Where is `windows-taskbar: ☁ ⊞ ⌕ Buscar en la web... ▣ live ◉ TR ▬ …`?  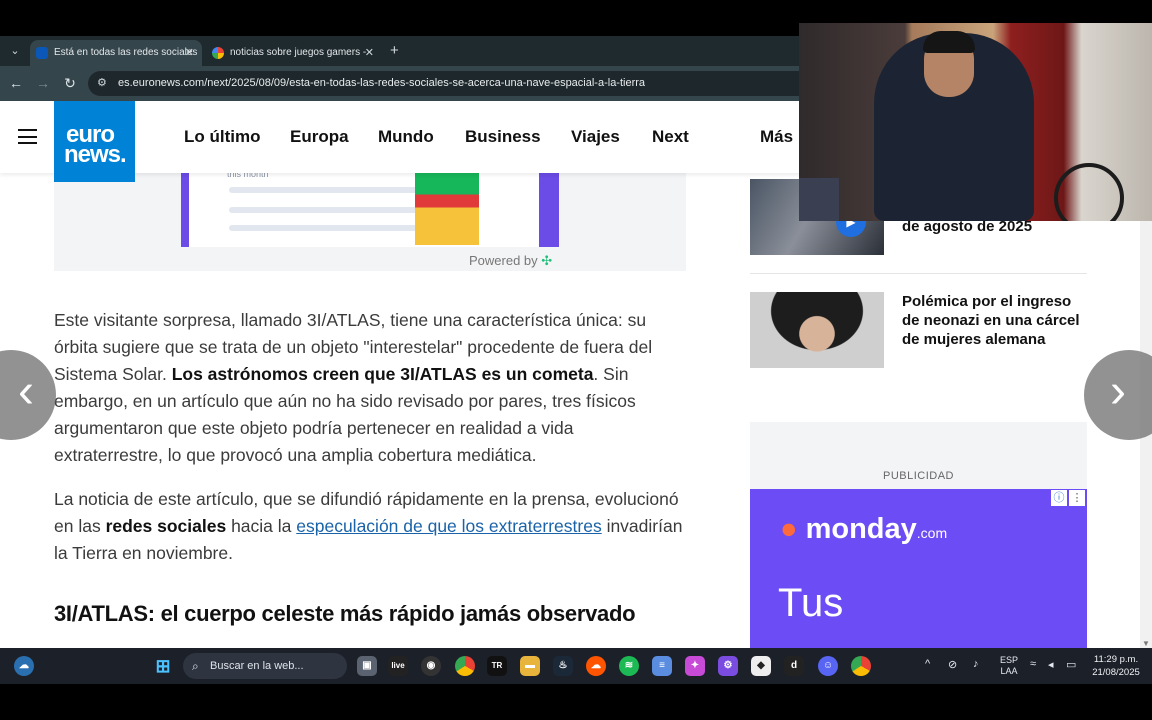 windows-taskbar: ☁ ⊞ ⌕ Buscar en la web... ▣ live ◉ TR ▬ … is located at coordinates (576, 666).